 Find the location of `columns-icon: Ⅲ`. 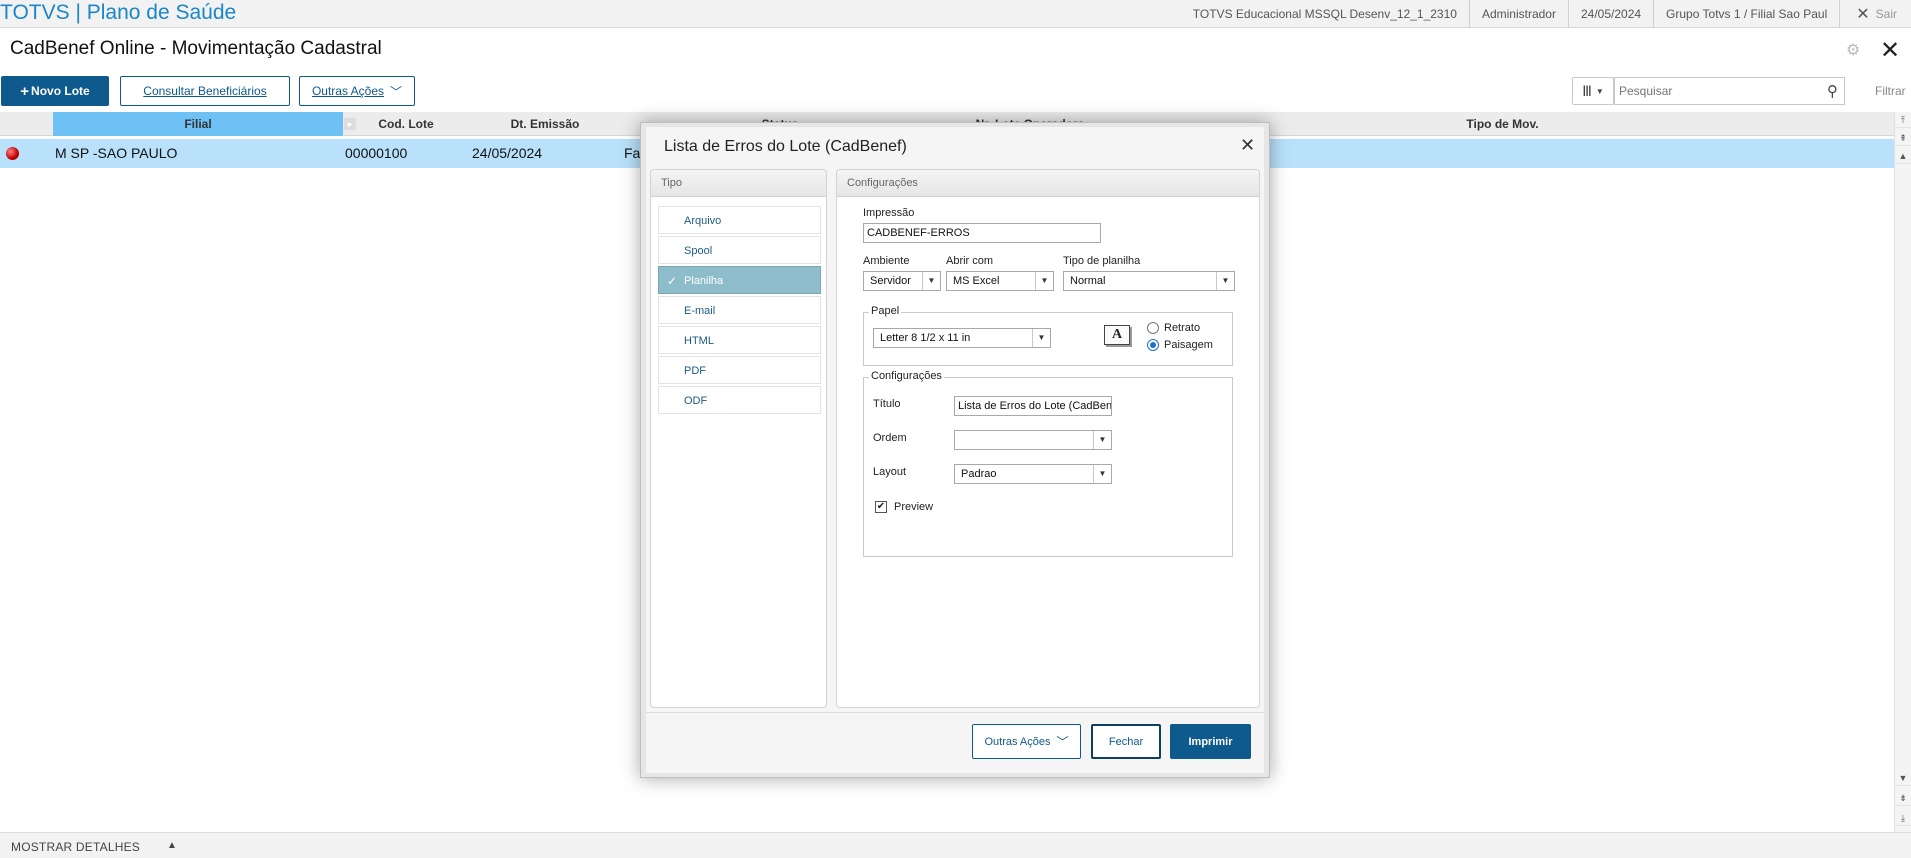

columns-icon: Ⅲ is located at coordinates (1587, 90).